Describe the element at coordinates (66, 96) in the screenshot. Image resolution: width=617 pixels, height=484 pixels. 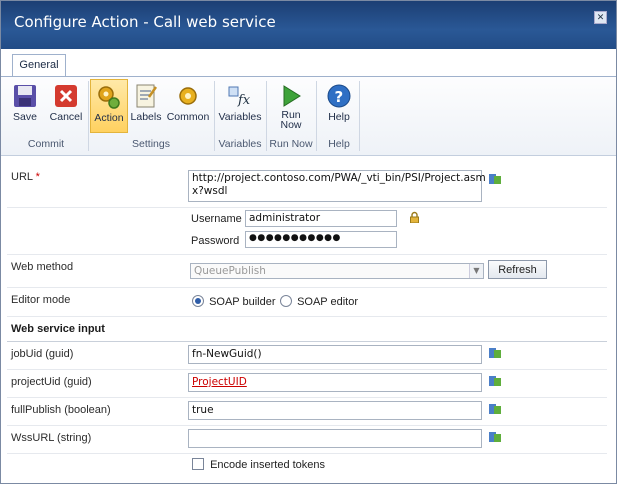
I see `cancel-icon` at that location.